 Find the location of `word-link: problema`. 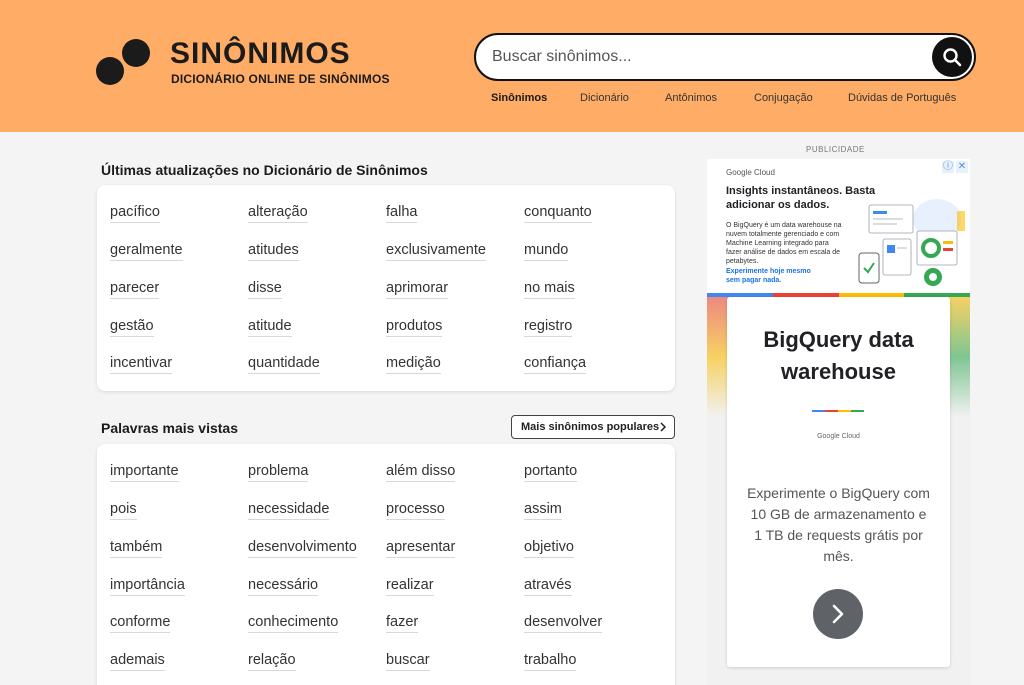

word-link: problema is located at coordinates (278, 472).